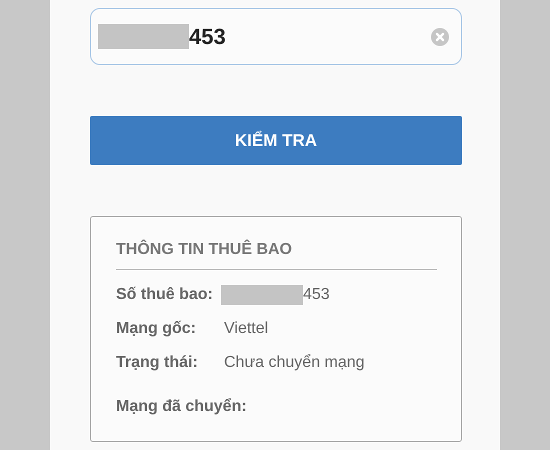 Image resolution: width=550 pixels, height=450 pixels. What do you see at coordinates (156, 329) in the screenshot?
I see `info-label: Mạng gốc:` at bounding box center [156, 329].